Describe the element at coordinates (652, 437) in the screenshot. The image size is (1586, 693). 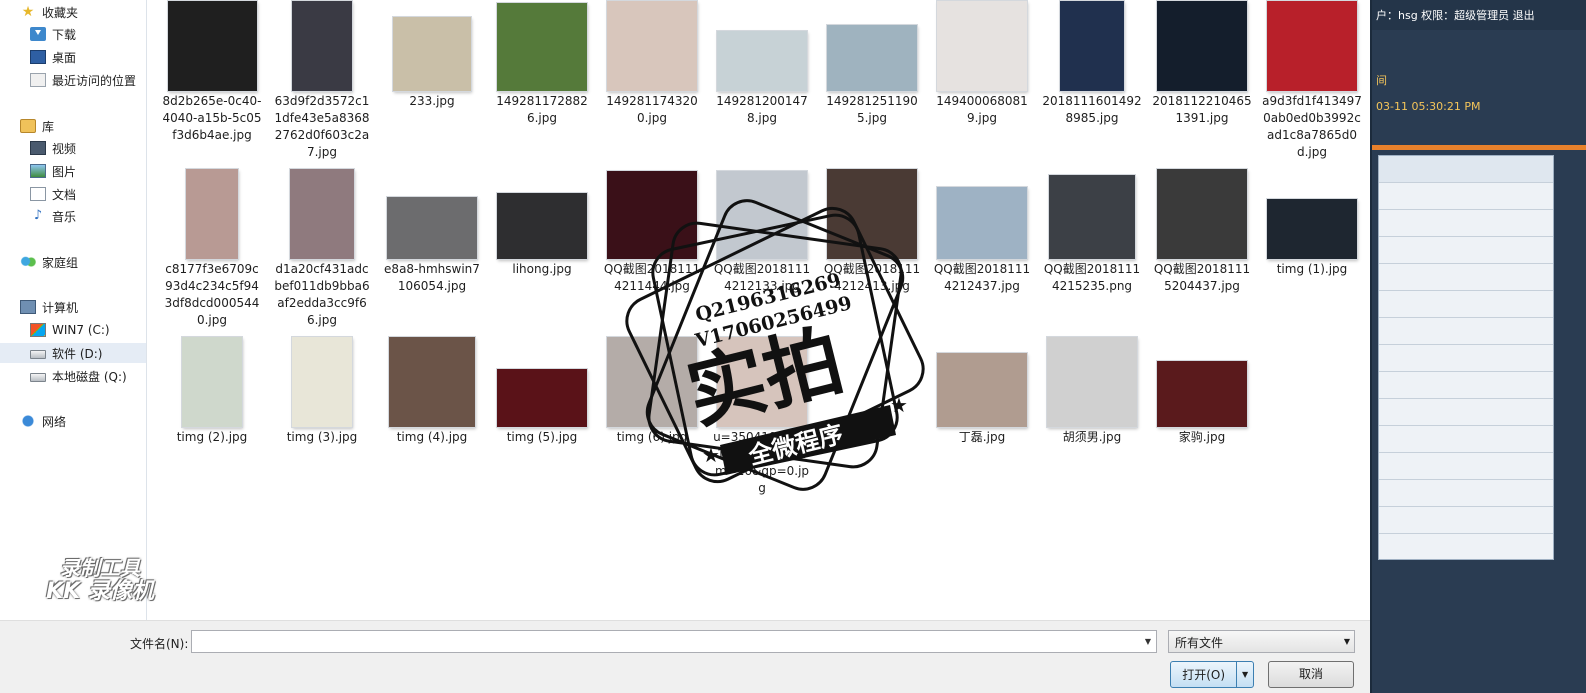
I see `file-name: timg (6).jpg` at that location.